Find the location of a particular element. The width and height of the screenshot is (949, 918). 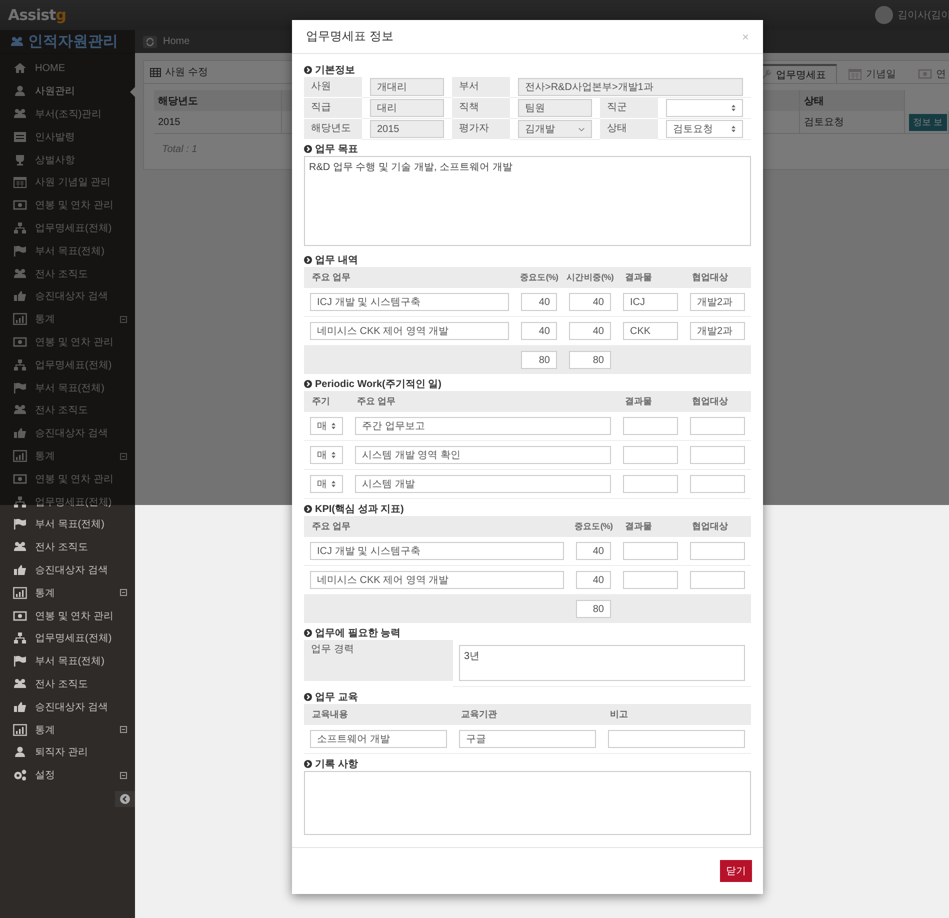

close-button: 닫기 is located at coordinates (736, 871).